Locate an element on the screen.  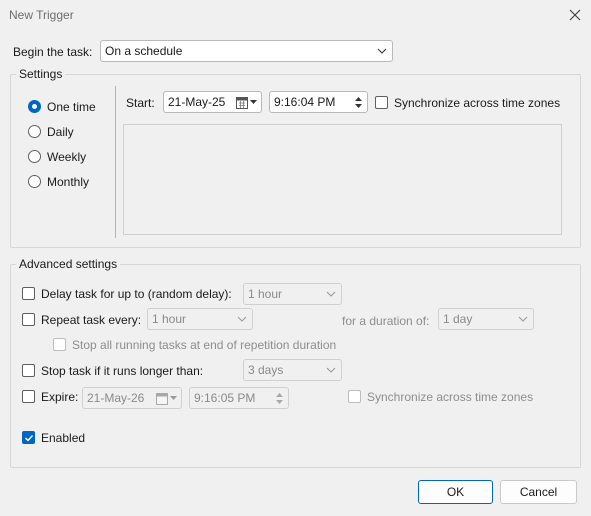
duration-label: for a duration of: is located at coordinates (386, 321).